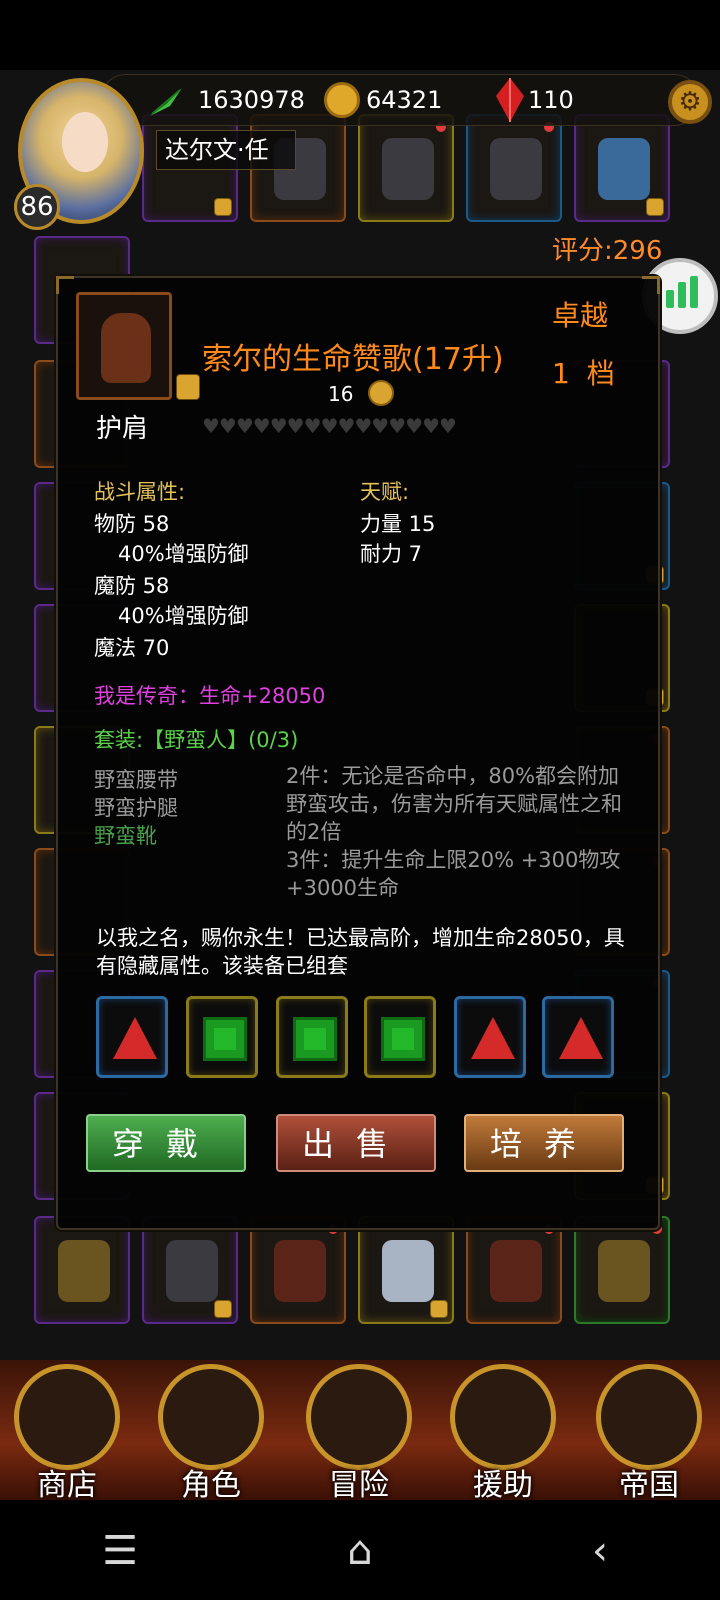 The image size is (720, 1600). Describe the element at coordinates (360, 952) in the screenshot. I see `item-description: 以我之名，赐你永生！已达最高阶，增加生命28050，具有隐藏属性。该装备已组套` at that location.